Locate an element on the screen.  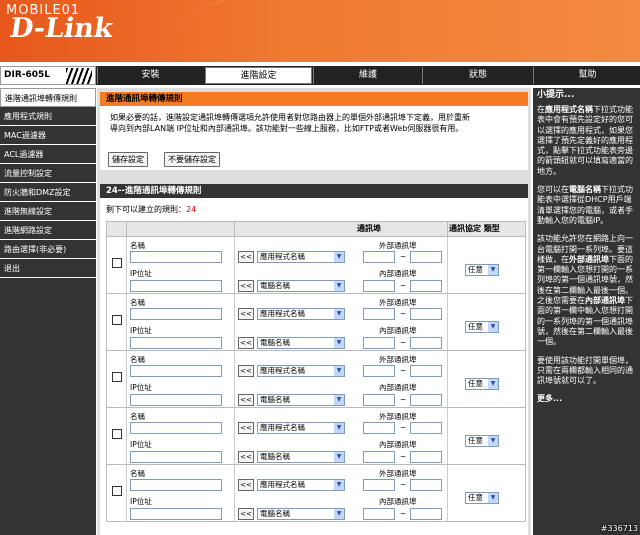
dont-save-button: 不要儲存設定 is located at coordinates (192, 159).